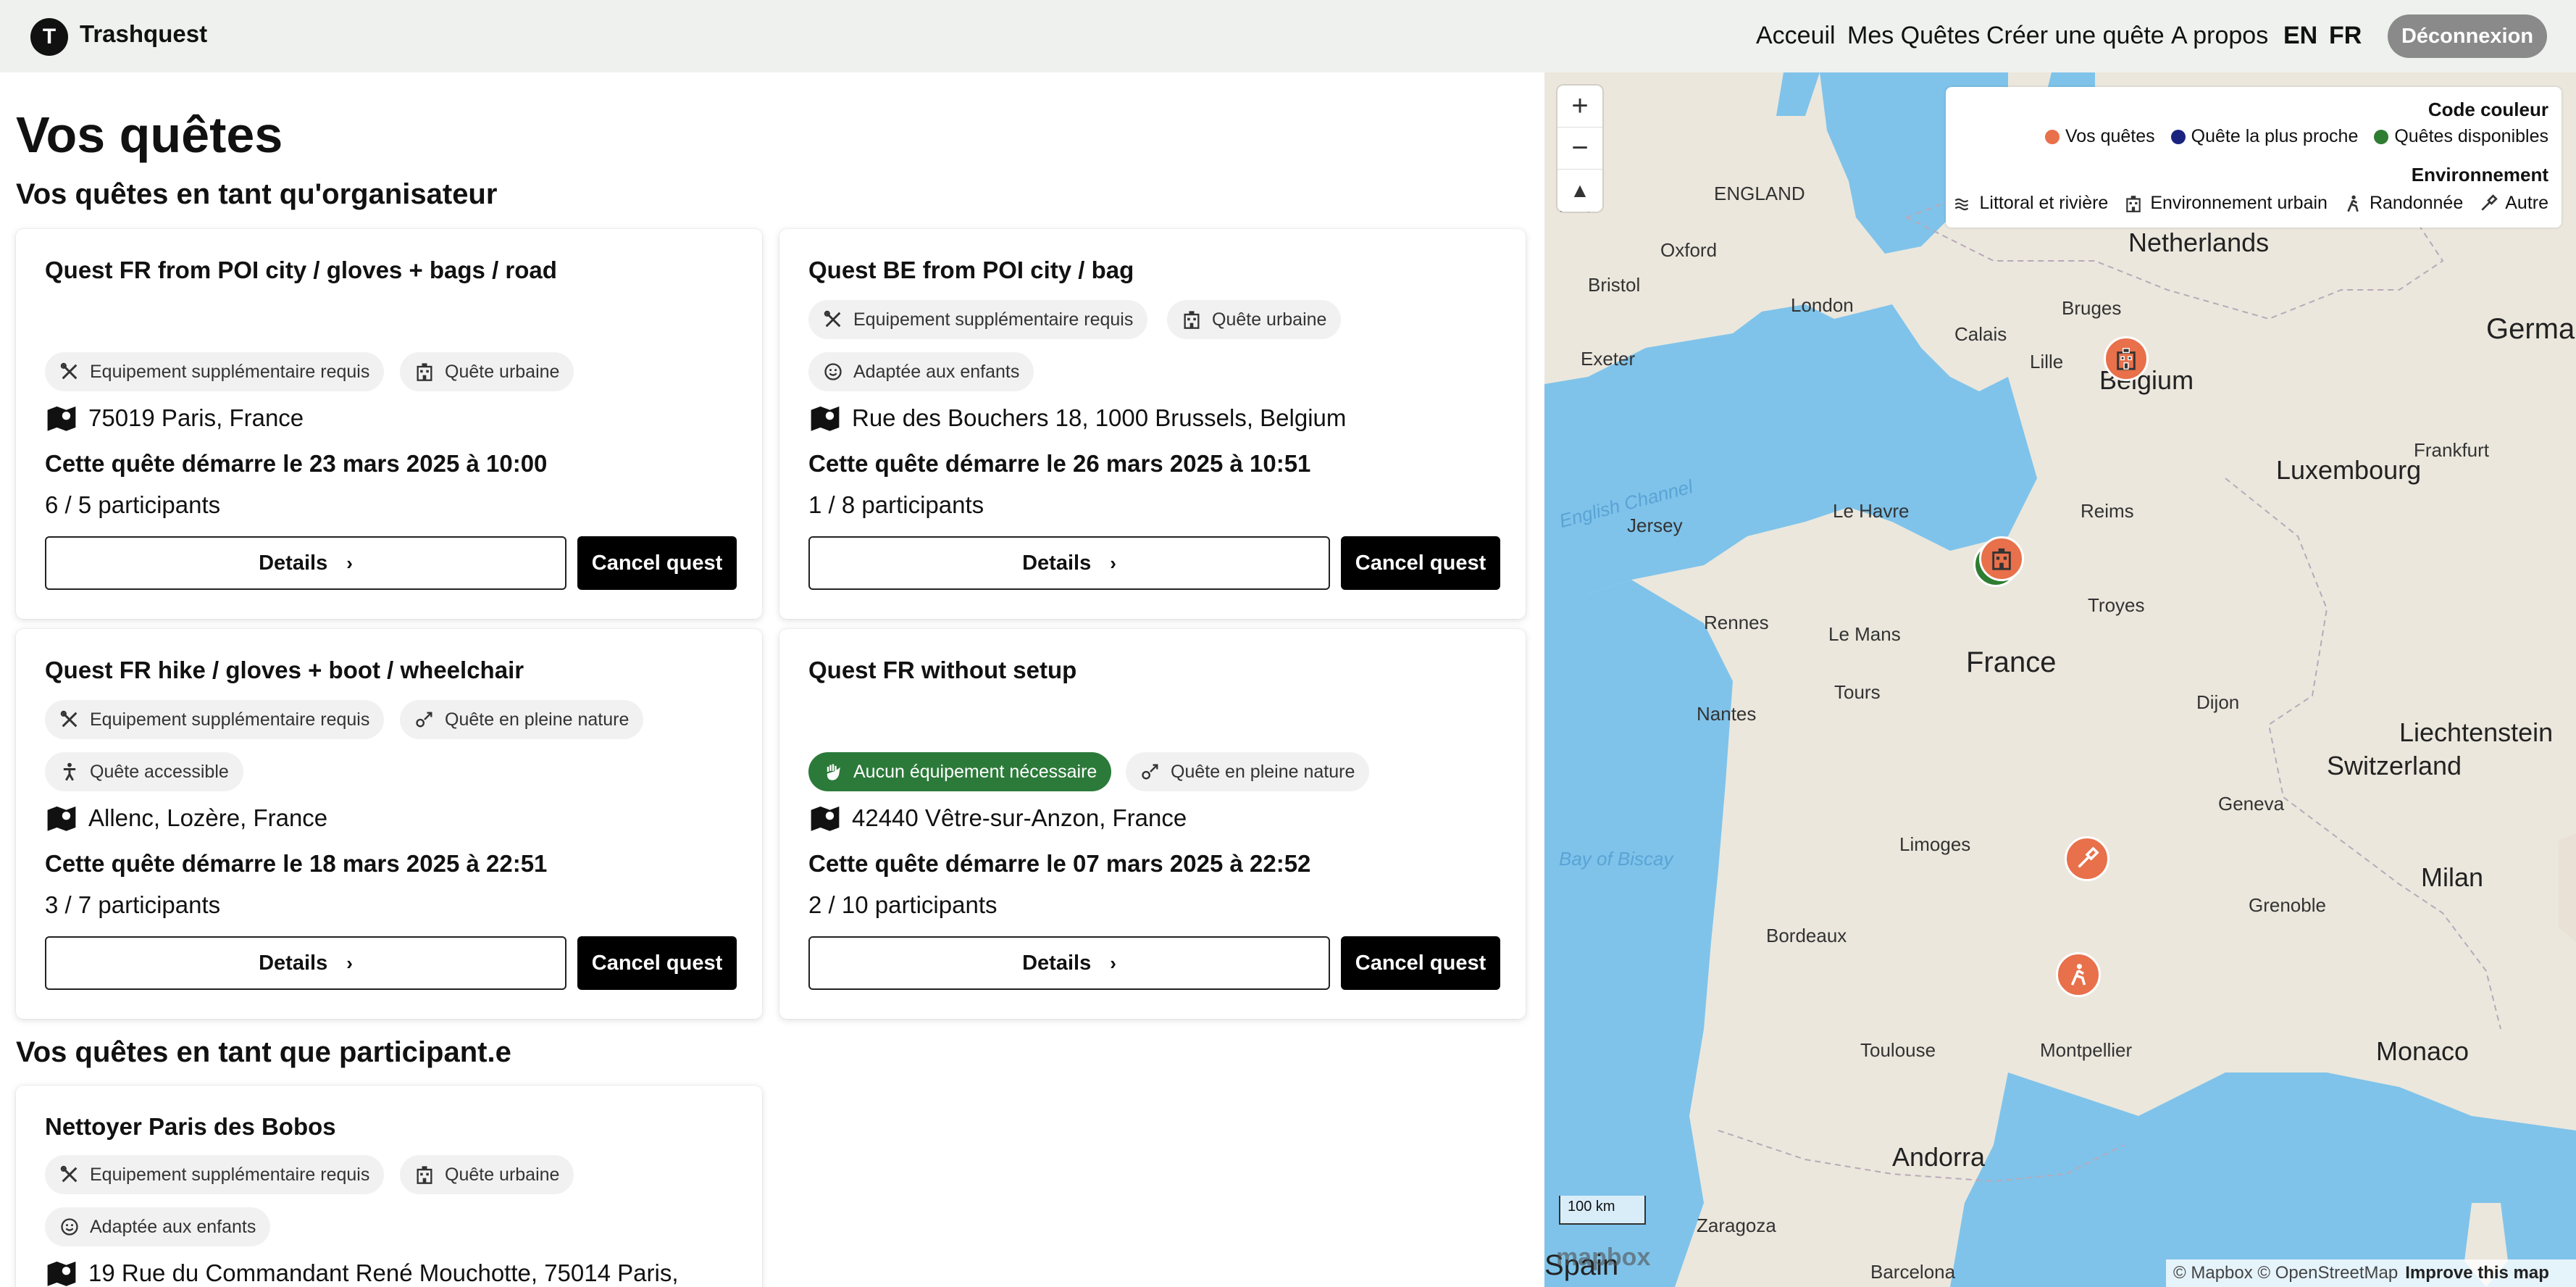 This screenshot has width=2576, height=1287. I want to click on nav-my-quests: Mes Quêtes, so click(1913, 36).